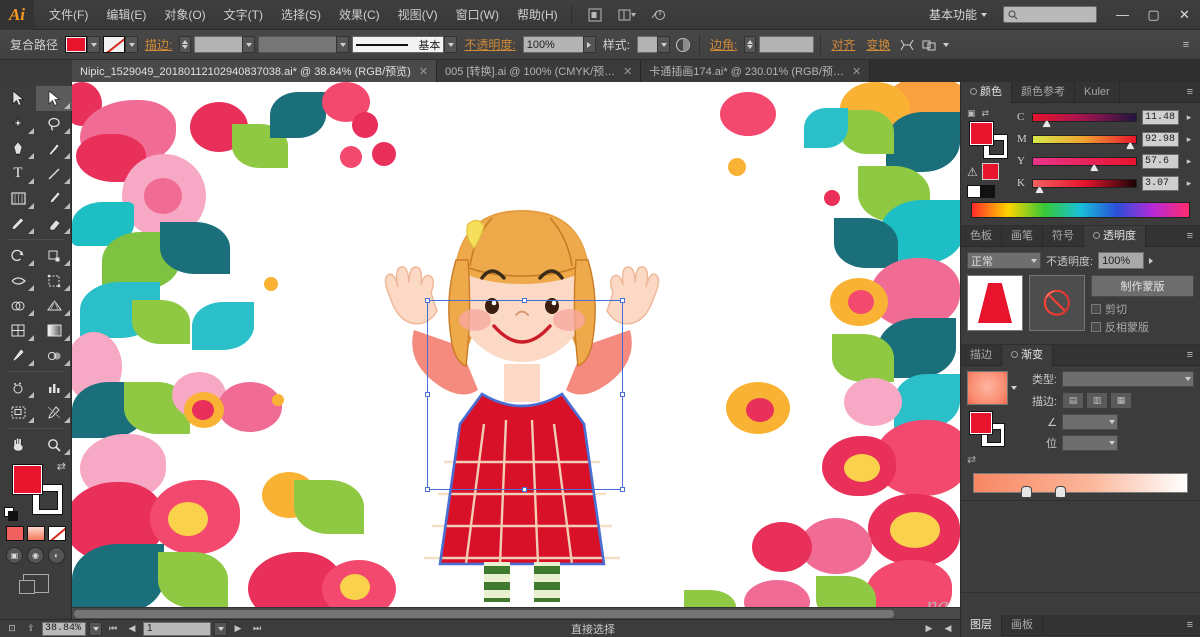  What do you see at coordinates (56, 555) in the screenshot?
I see `full-screen-mode-button: ◐` at bounding box center [56, 555].